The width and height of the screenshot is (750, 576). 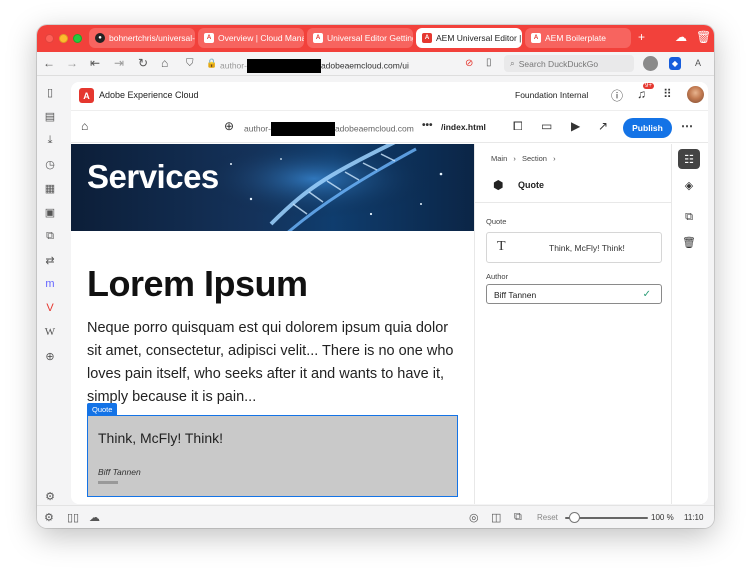 What do you see at coordinates (50, 496) in the screenshot?
I see `settings-gear-icon: ⚙` at bounding box center [50, 496].